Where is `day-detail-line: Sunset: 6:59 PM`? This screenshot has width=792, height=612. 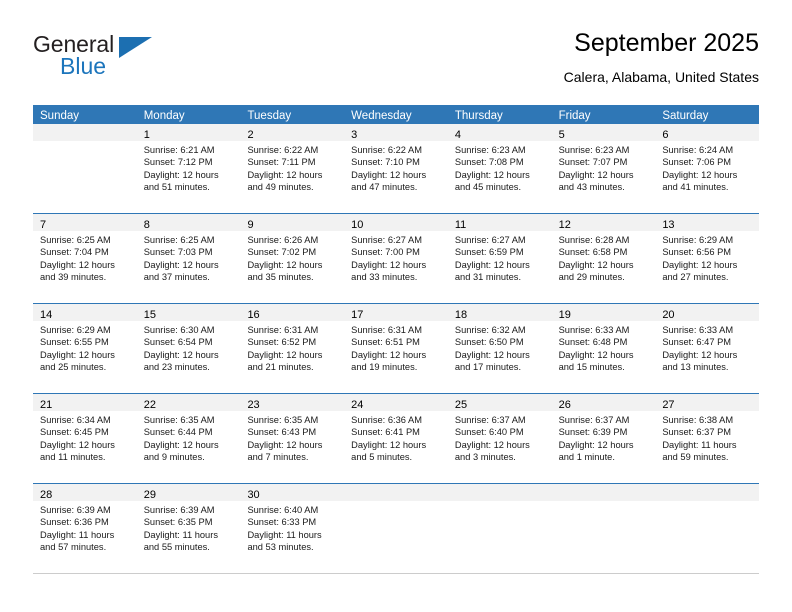 day-detail-line: Sunset: 6:59 PM is located at coordinates (489, 252).